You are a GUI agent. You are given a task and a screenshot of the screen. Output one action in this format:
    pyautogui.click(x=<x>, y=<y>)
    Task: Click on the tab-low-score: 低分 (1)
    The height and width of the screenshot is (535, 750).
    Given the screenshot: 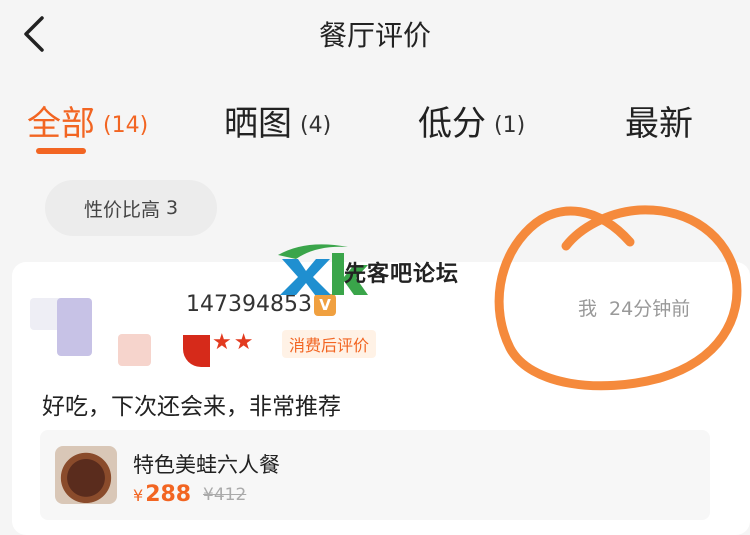 What is the action you would take?
    pyautogui.click(x=471, y=120)
    